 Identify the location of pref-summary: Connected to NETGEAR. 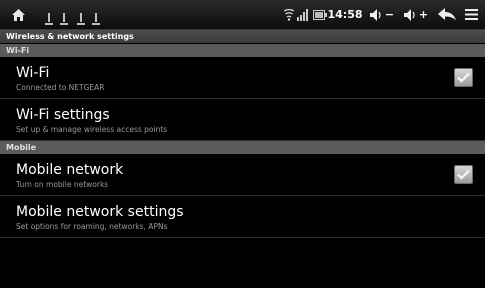
(60, 87).